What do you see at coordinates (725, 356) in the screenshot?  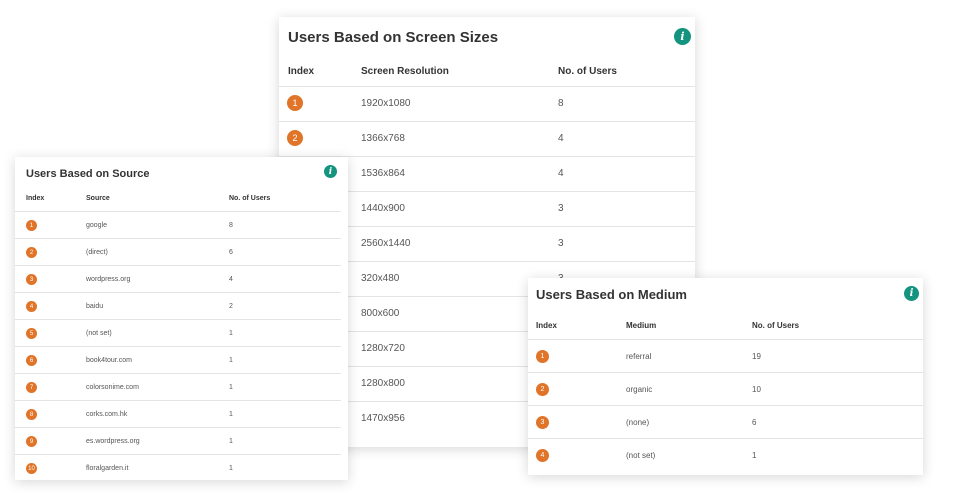 I see `table-row: 1 referral 19` at bounding box center [725, 356].